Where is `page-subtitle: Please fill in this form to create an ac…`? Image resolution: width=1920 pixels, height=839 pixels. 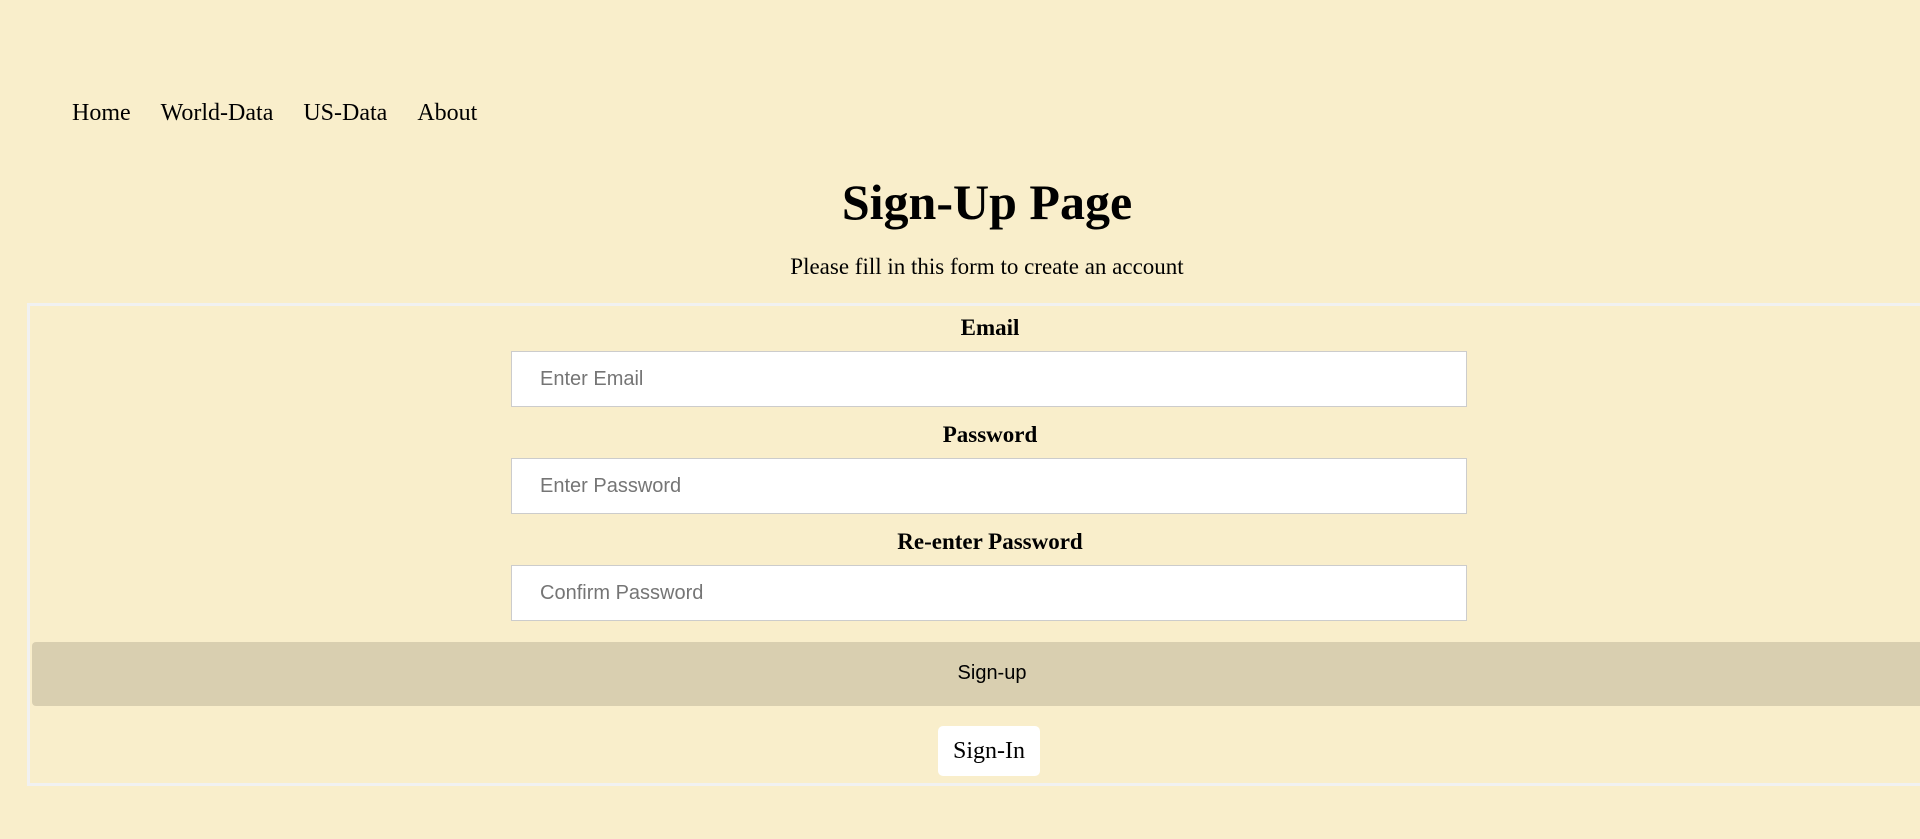 page-subtitle: Please fill in this form to create an ac… is located at coordinates (987, 266).